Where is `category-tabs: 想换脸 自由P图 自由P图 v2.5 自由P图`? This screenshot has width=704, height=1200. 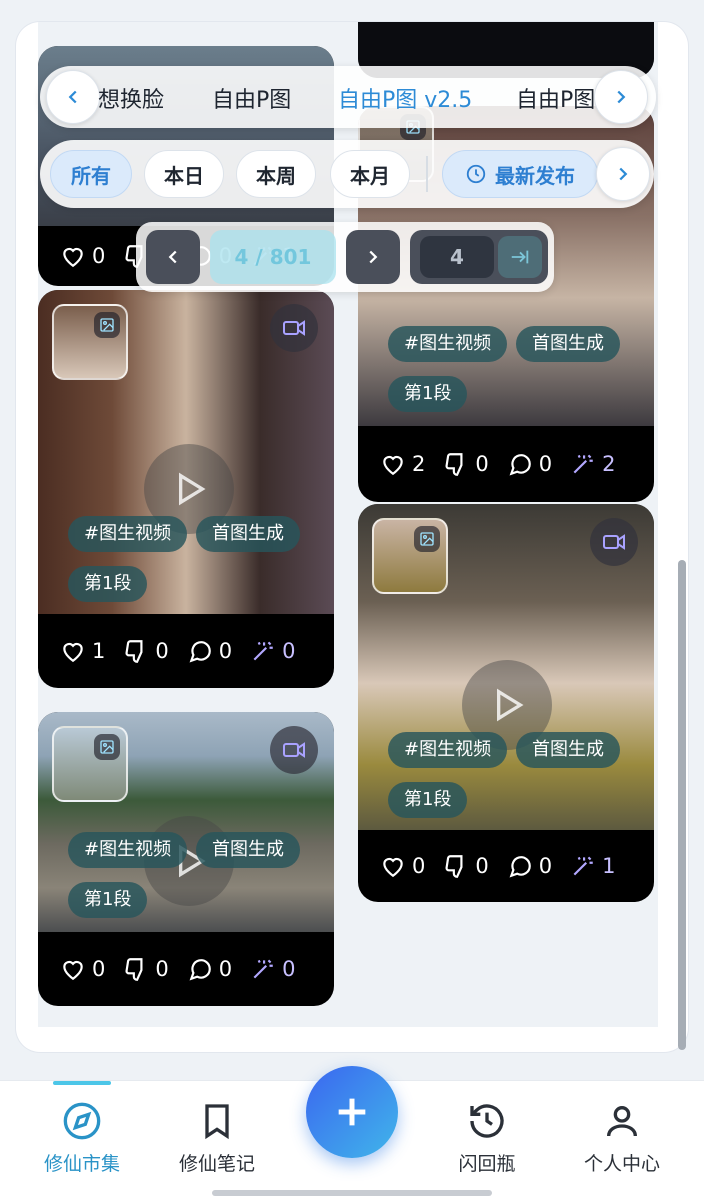 category-tabs: 想换脸 自由P图 自由P图 v2.5 自由P图 is located at coordinates (348, 97).